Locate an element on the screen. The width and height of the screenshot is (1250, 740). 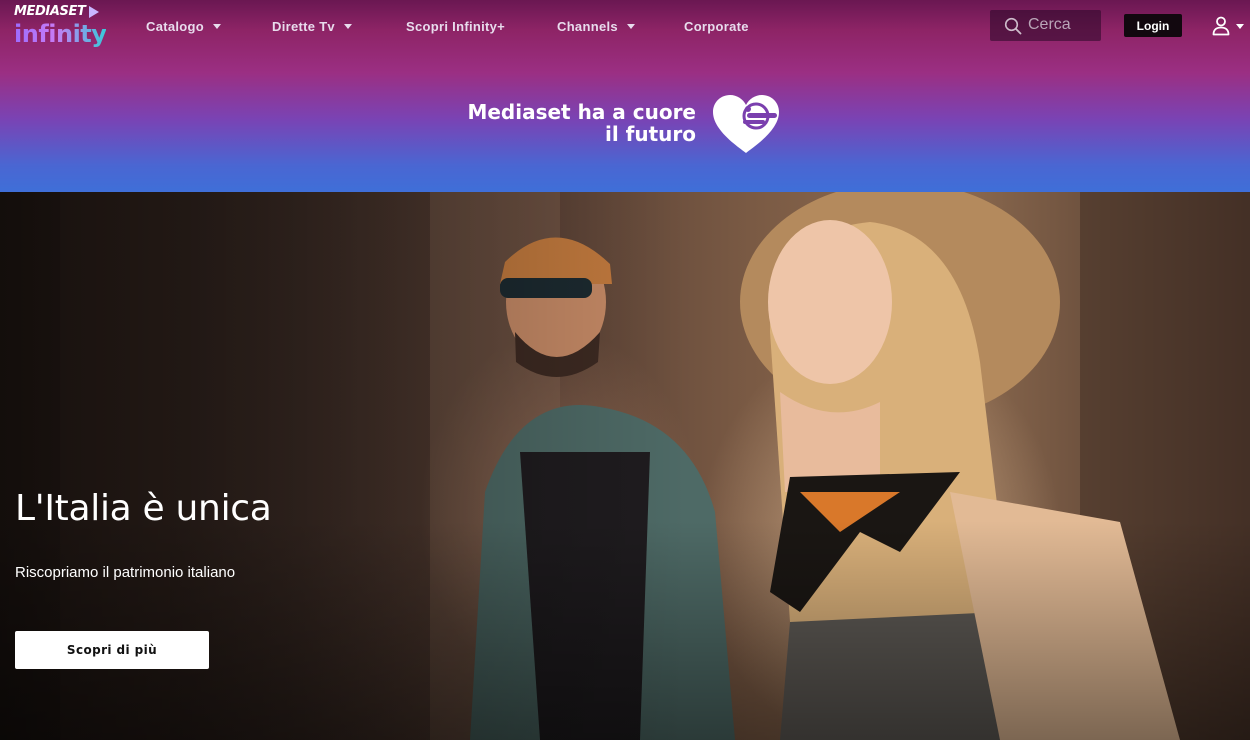
nav-item-label: Channels is located at coordinates (587, 26).